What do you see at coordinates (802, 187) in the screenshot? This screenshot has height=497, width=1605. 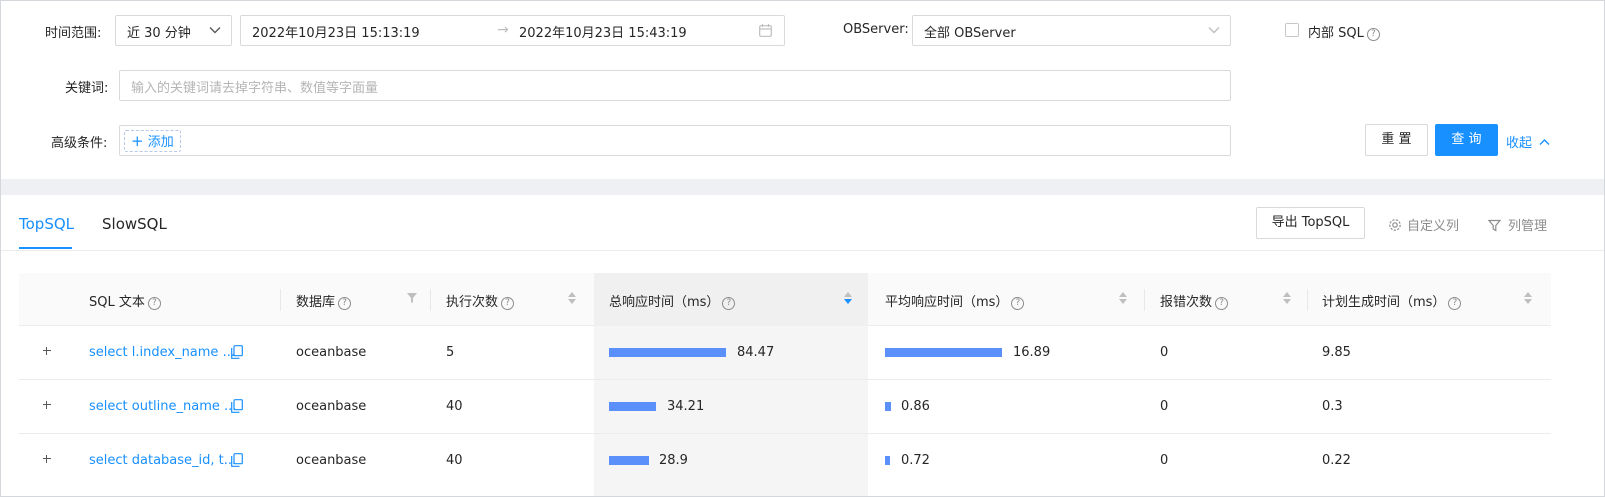 I see `section-divider` at bounding box center [802, 187].